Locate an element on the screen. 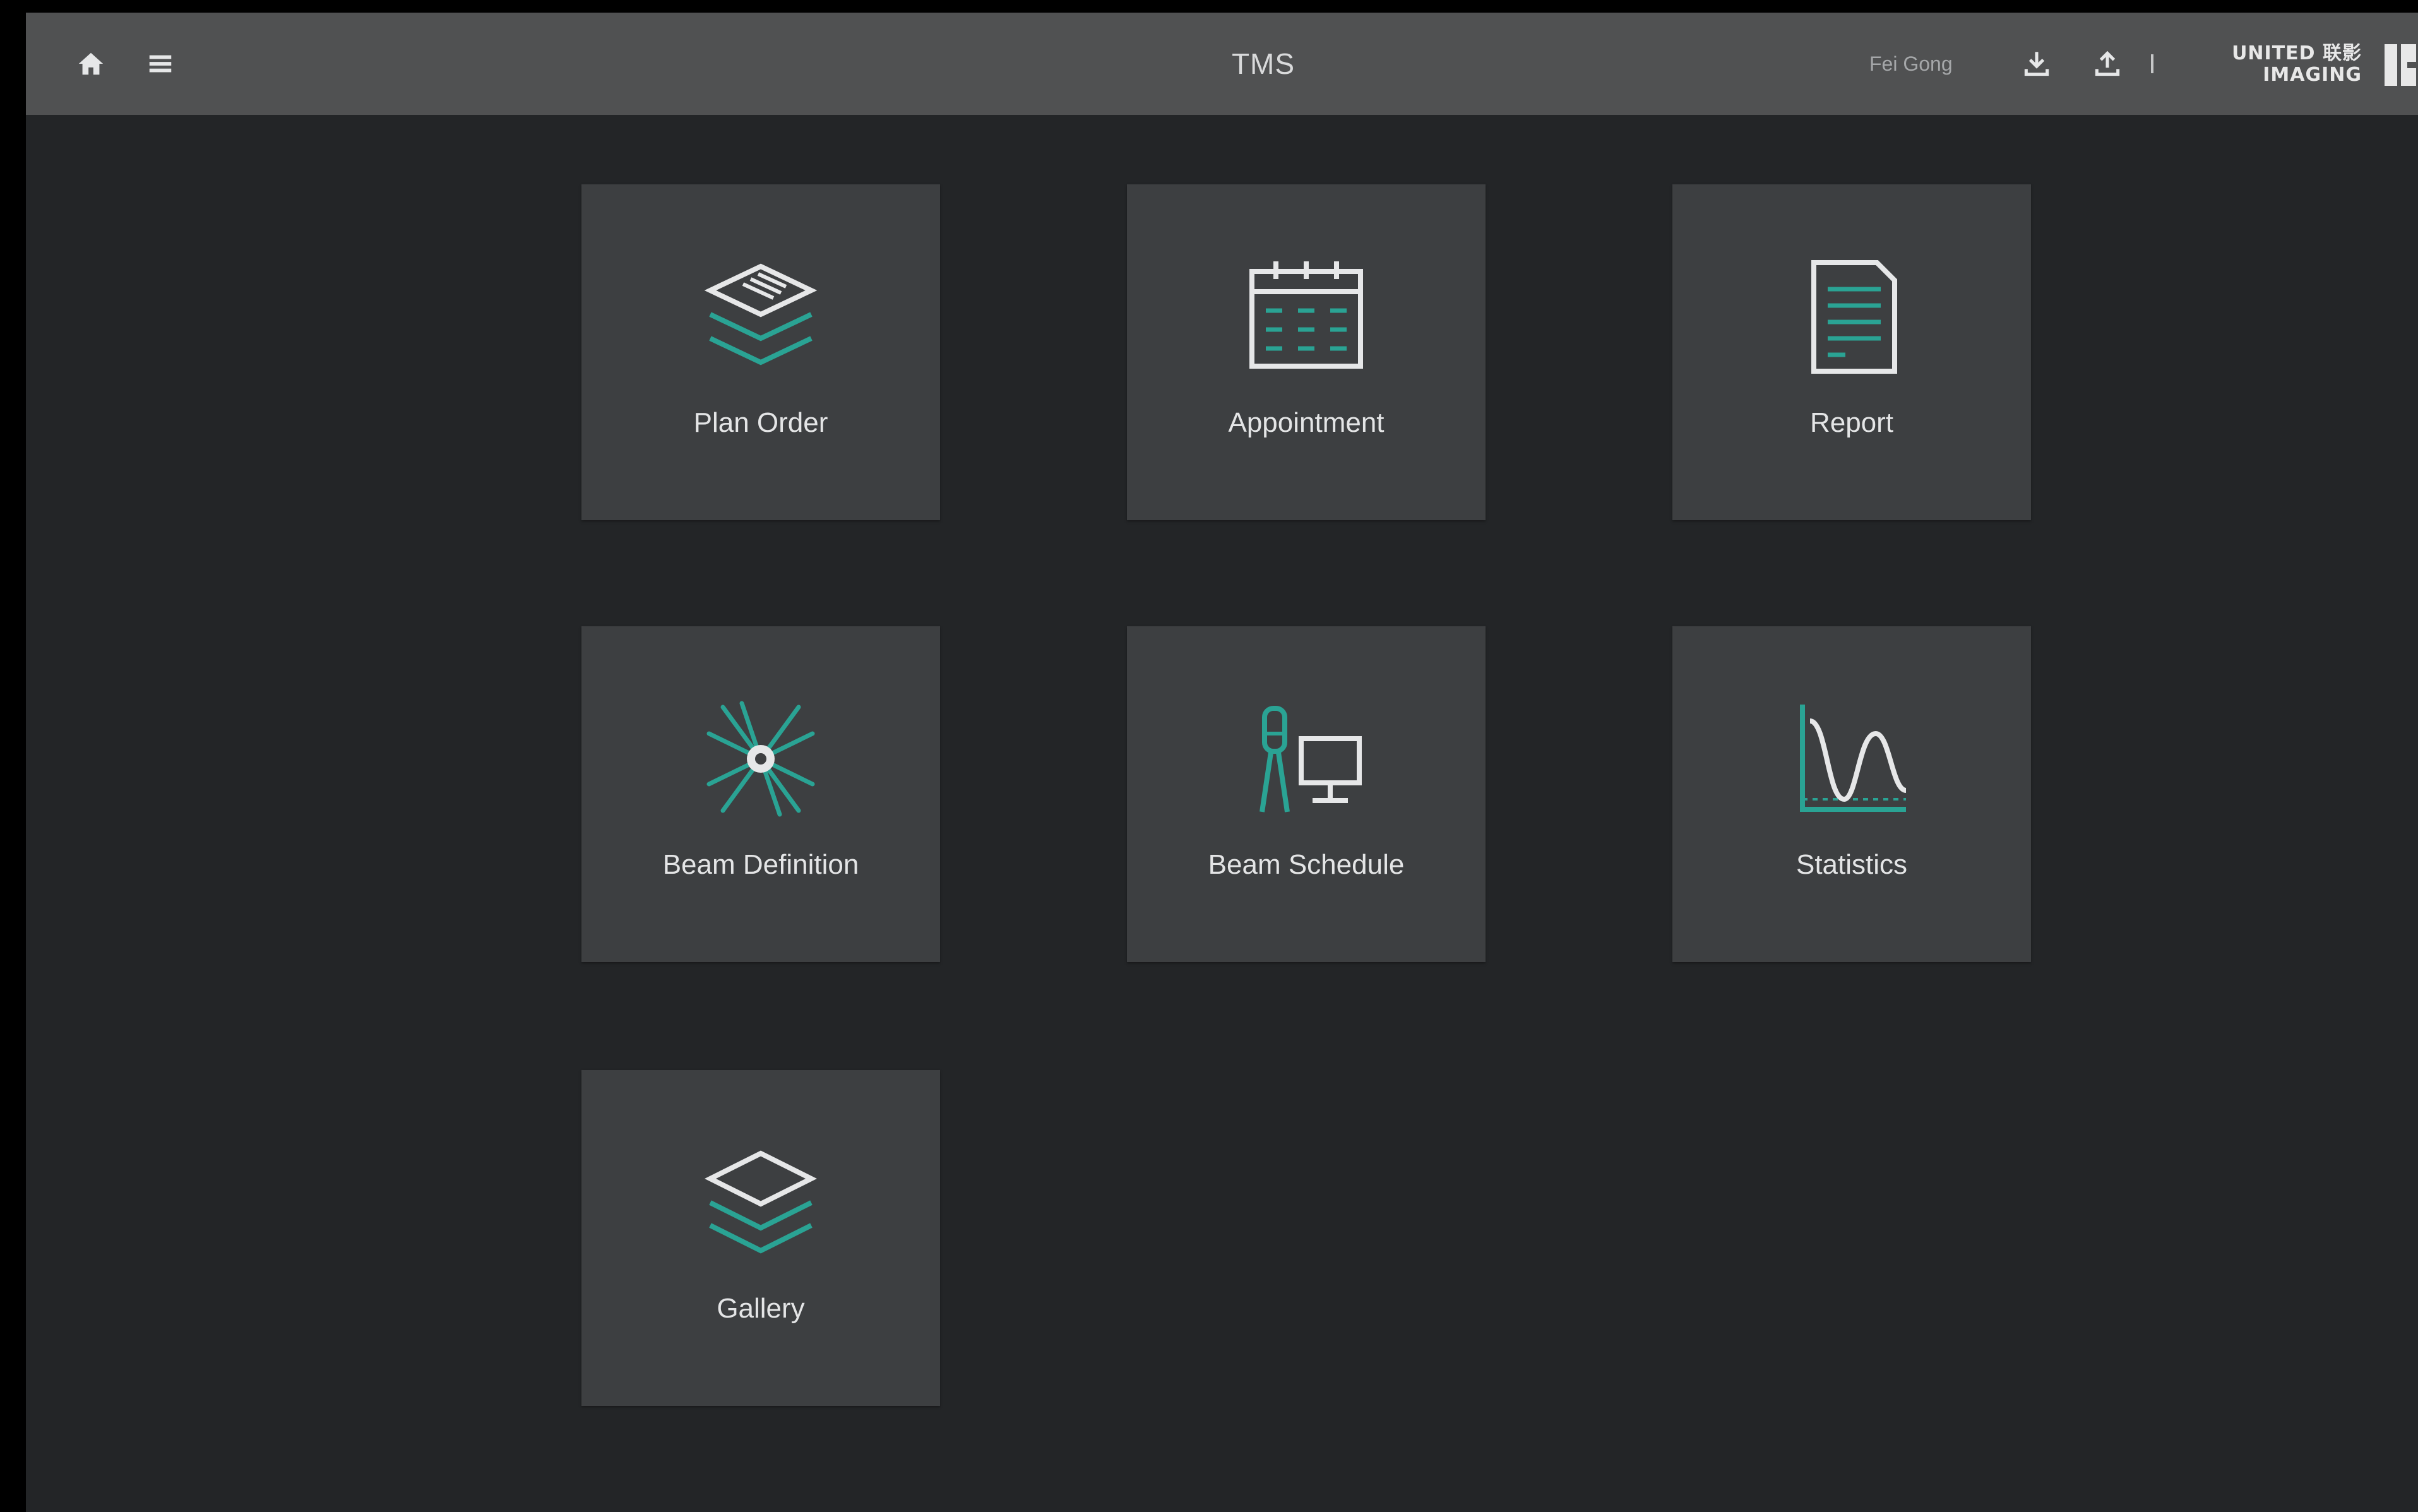  beam-burst-icon is located at coordinates (760, 759).